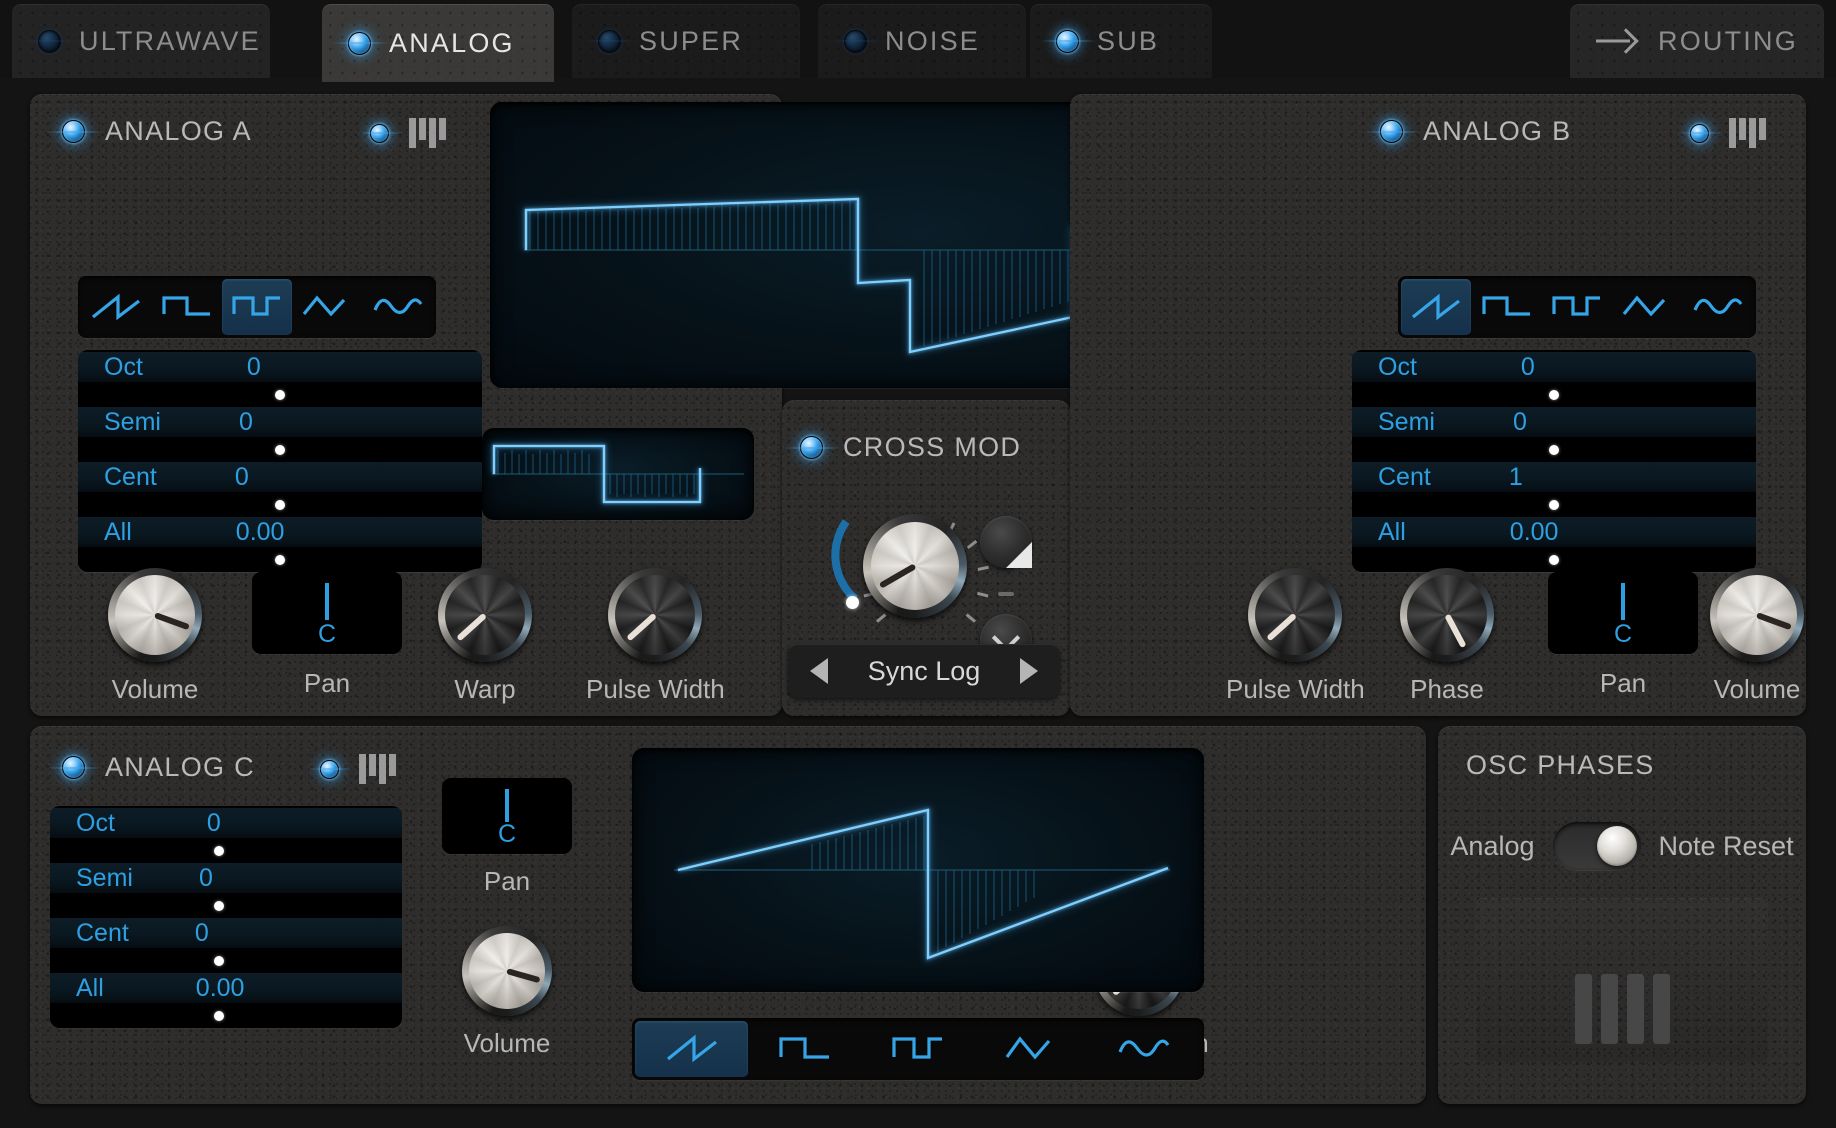 This screenshot has height=1128, width=1836. Describe the element at coordinates (1748, 133) in the screenshot. I see `keyboard-icon` at that location.